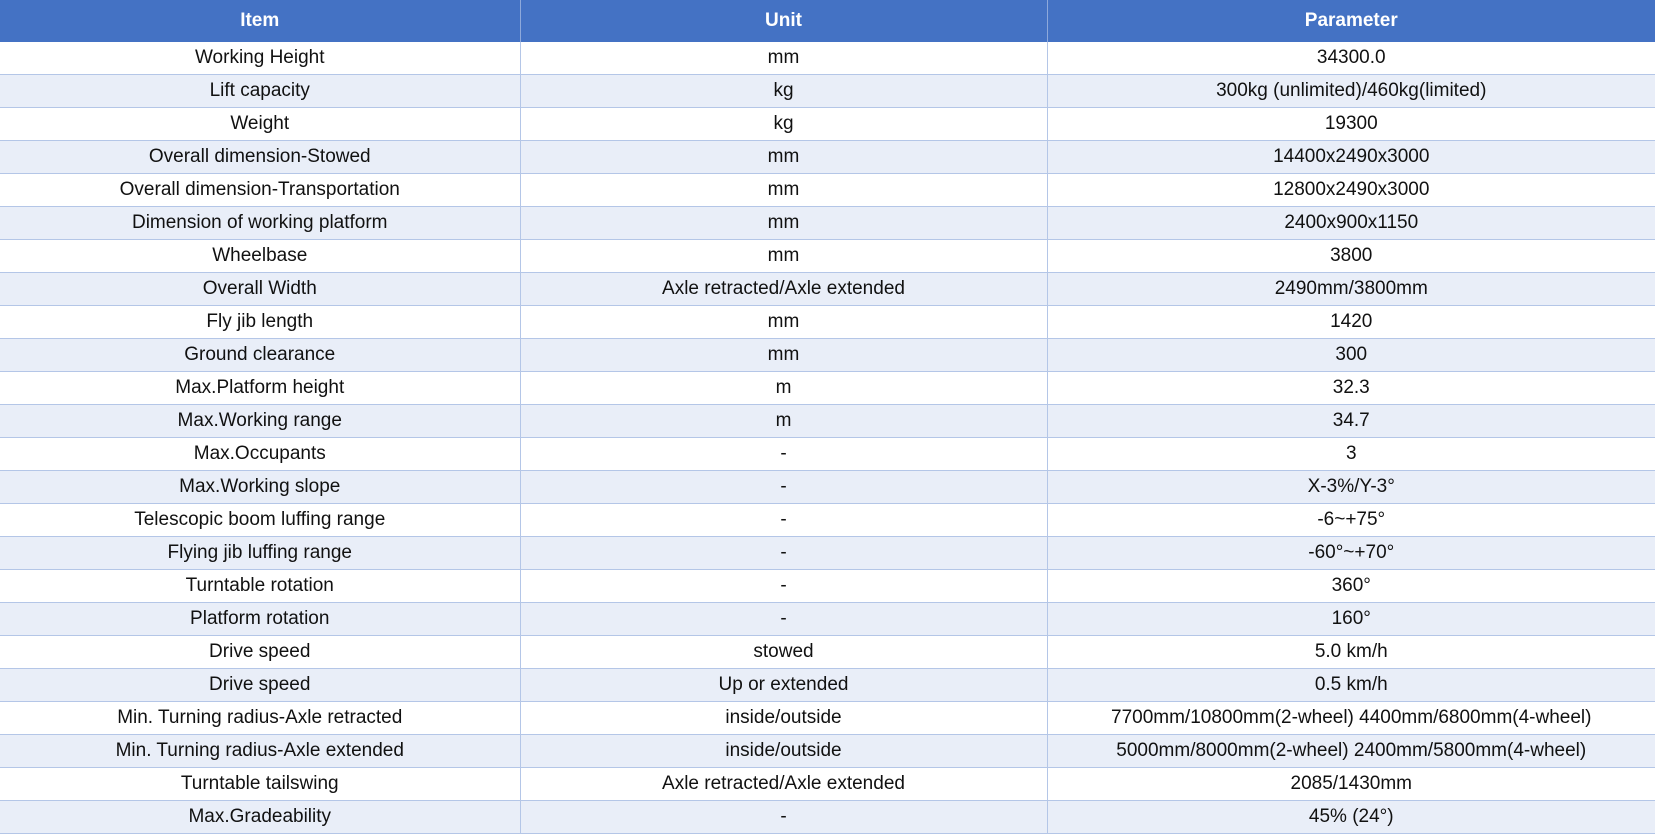 This screenshot has width=1655, height=835. What do you see at coordinates (1351, 784) in the screenshot?
I see `parameter-cell: 2085/1430mm` at bounding box center [1351, 784].